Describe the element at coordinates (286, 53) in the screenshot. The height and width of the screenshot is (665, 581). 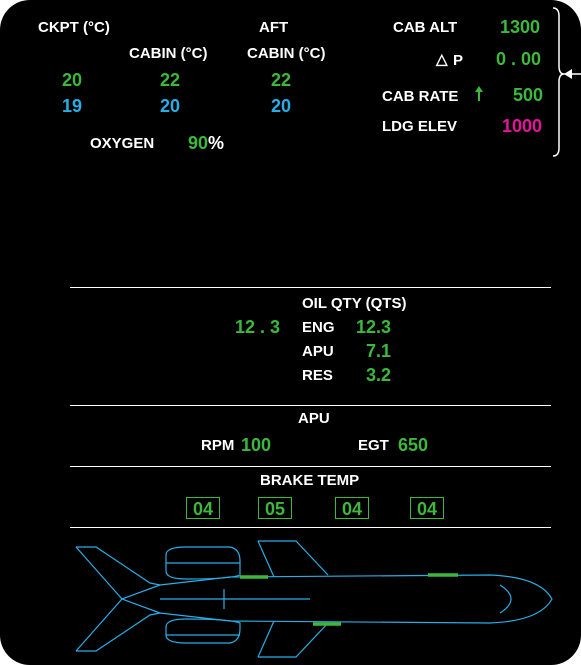
I see `aft-cabin-temp-label: CABIN (°C)` at that location.